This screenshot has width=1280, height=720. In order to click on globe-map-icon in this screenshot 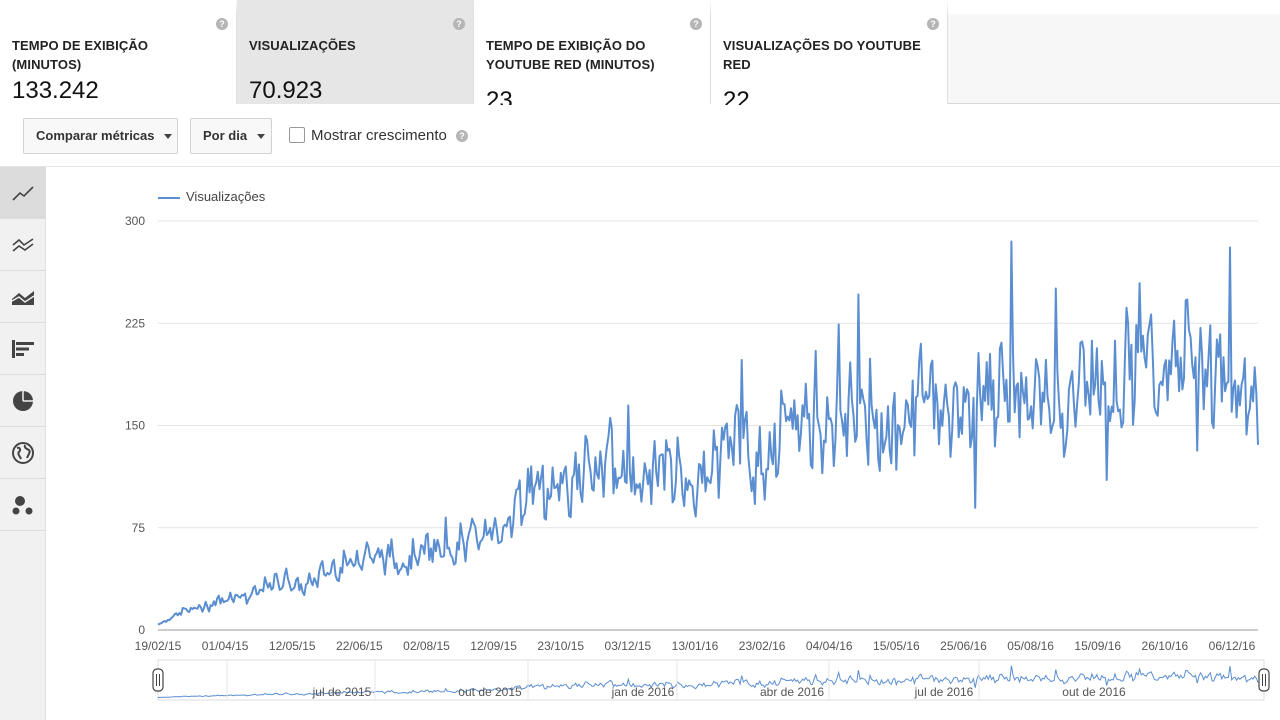, I will do `click(23, 452)`.